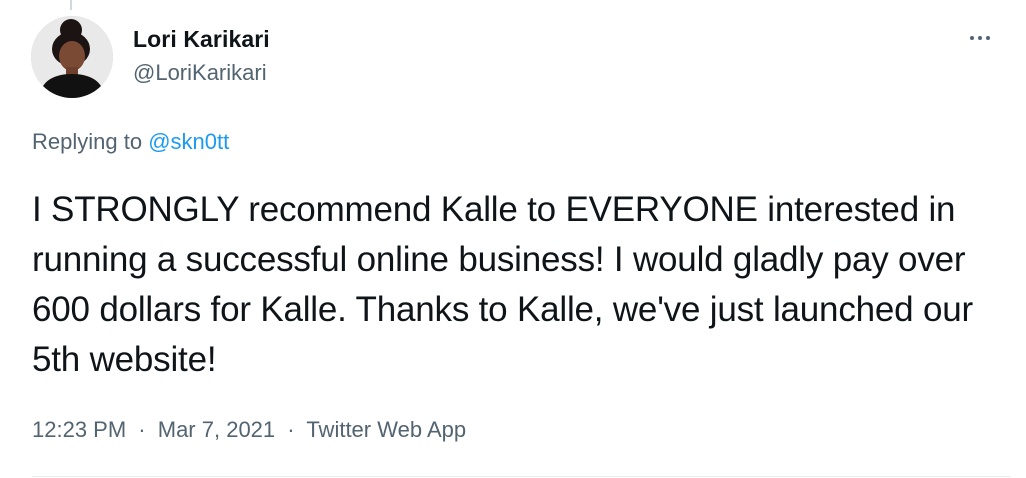 Image resolution: width=1026 pixels, height=478 pixels. What do you see at coordinates (521, 476) in the screenshot?
I see `divider` at bounding box center [521, 476].